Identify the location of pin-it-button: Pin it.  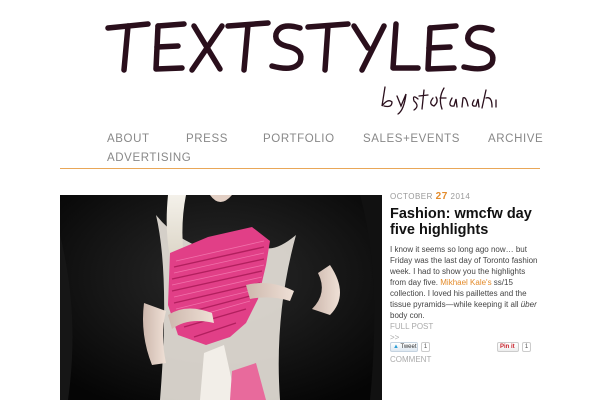
(508, 347).